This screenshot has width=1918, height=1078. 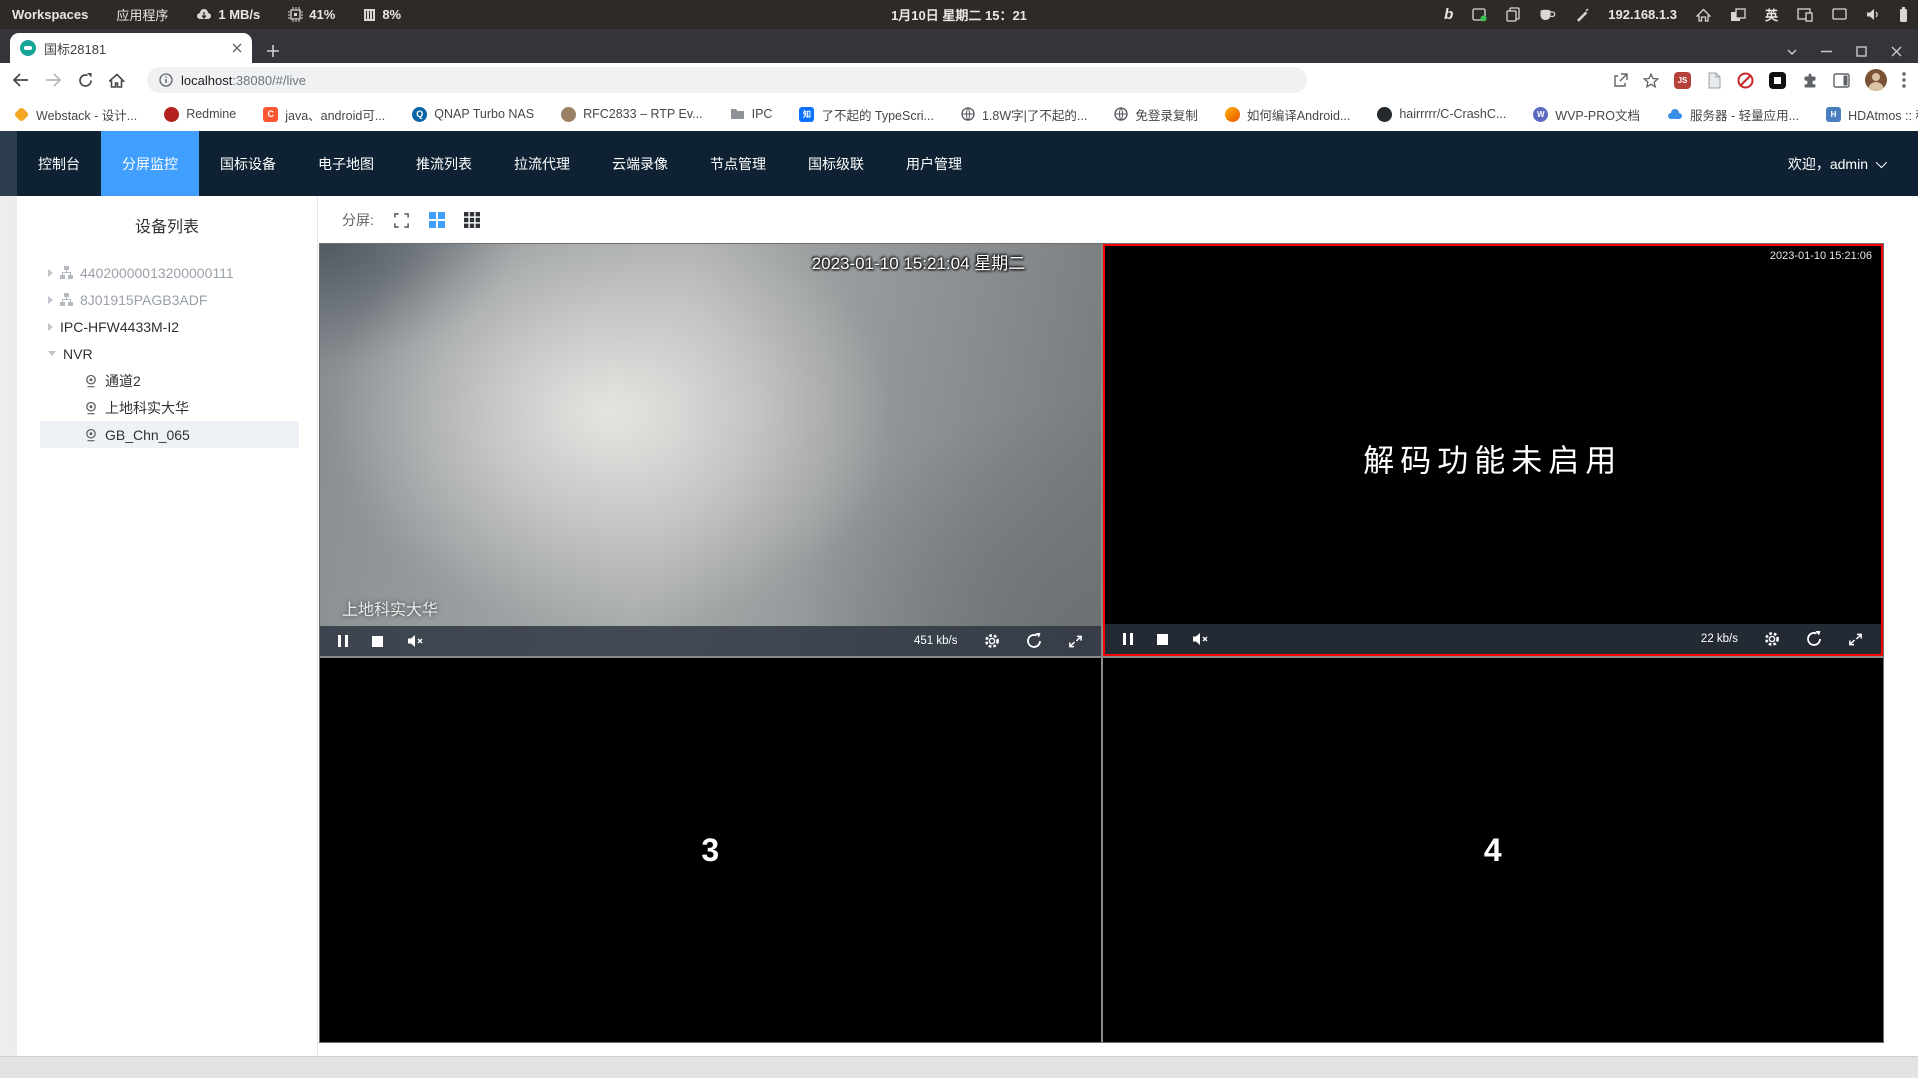 I want to click on bookmark-qnap: Q QNAP Turbo NAS, so click(x=473, y=114).